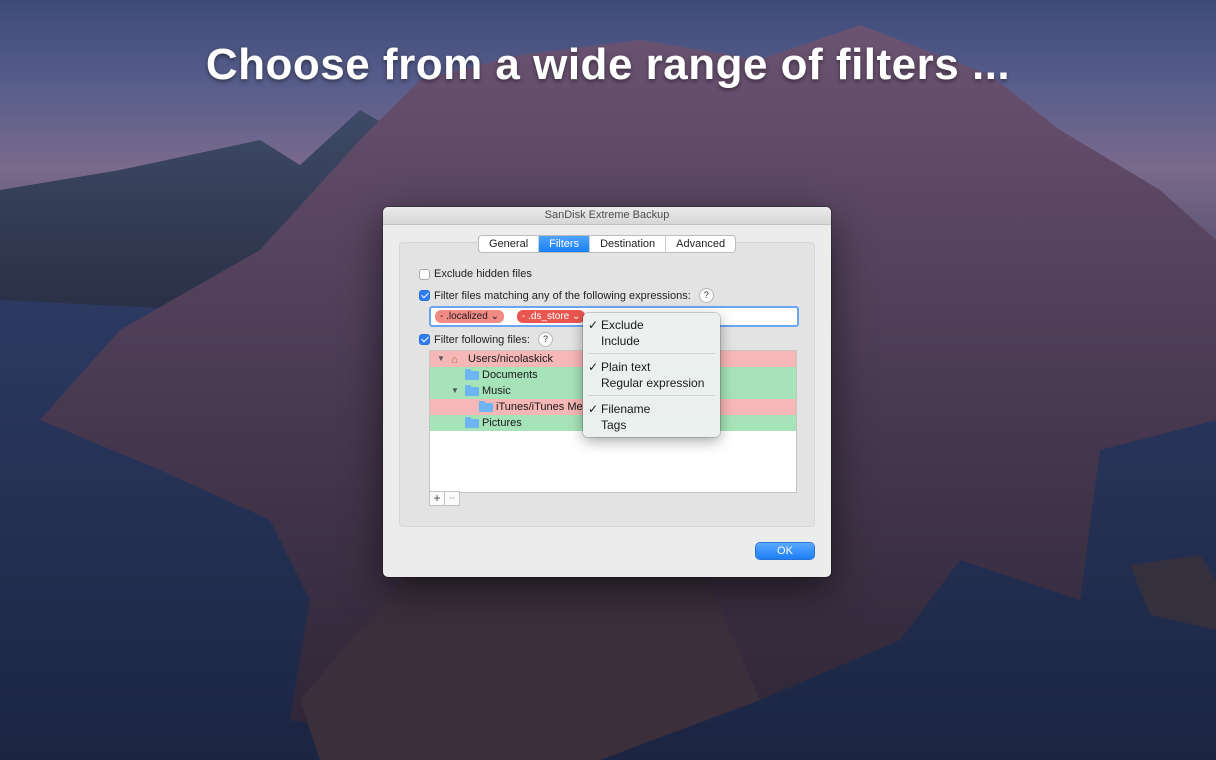 This screenshot has width=1216, height=760. I want to click on menu-item-label: Filename, so click(626, 409).